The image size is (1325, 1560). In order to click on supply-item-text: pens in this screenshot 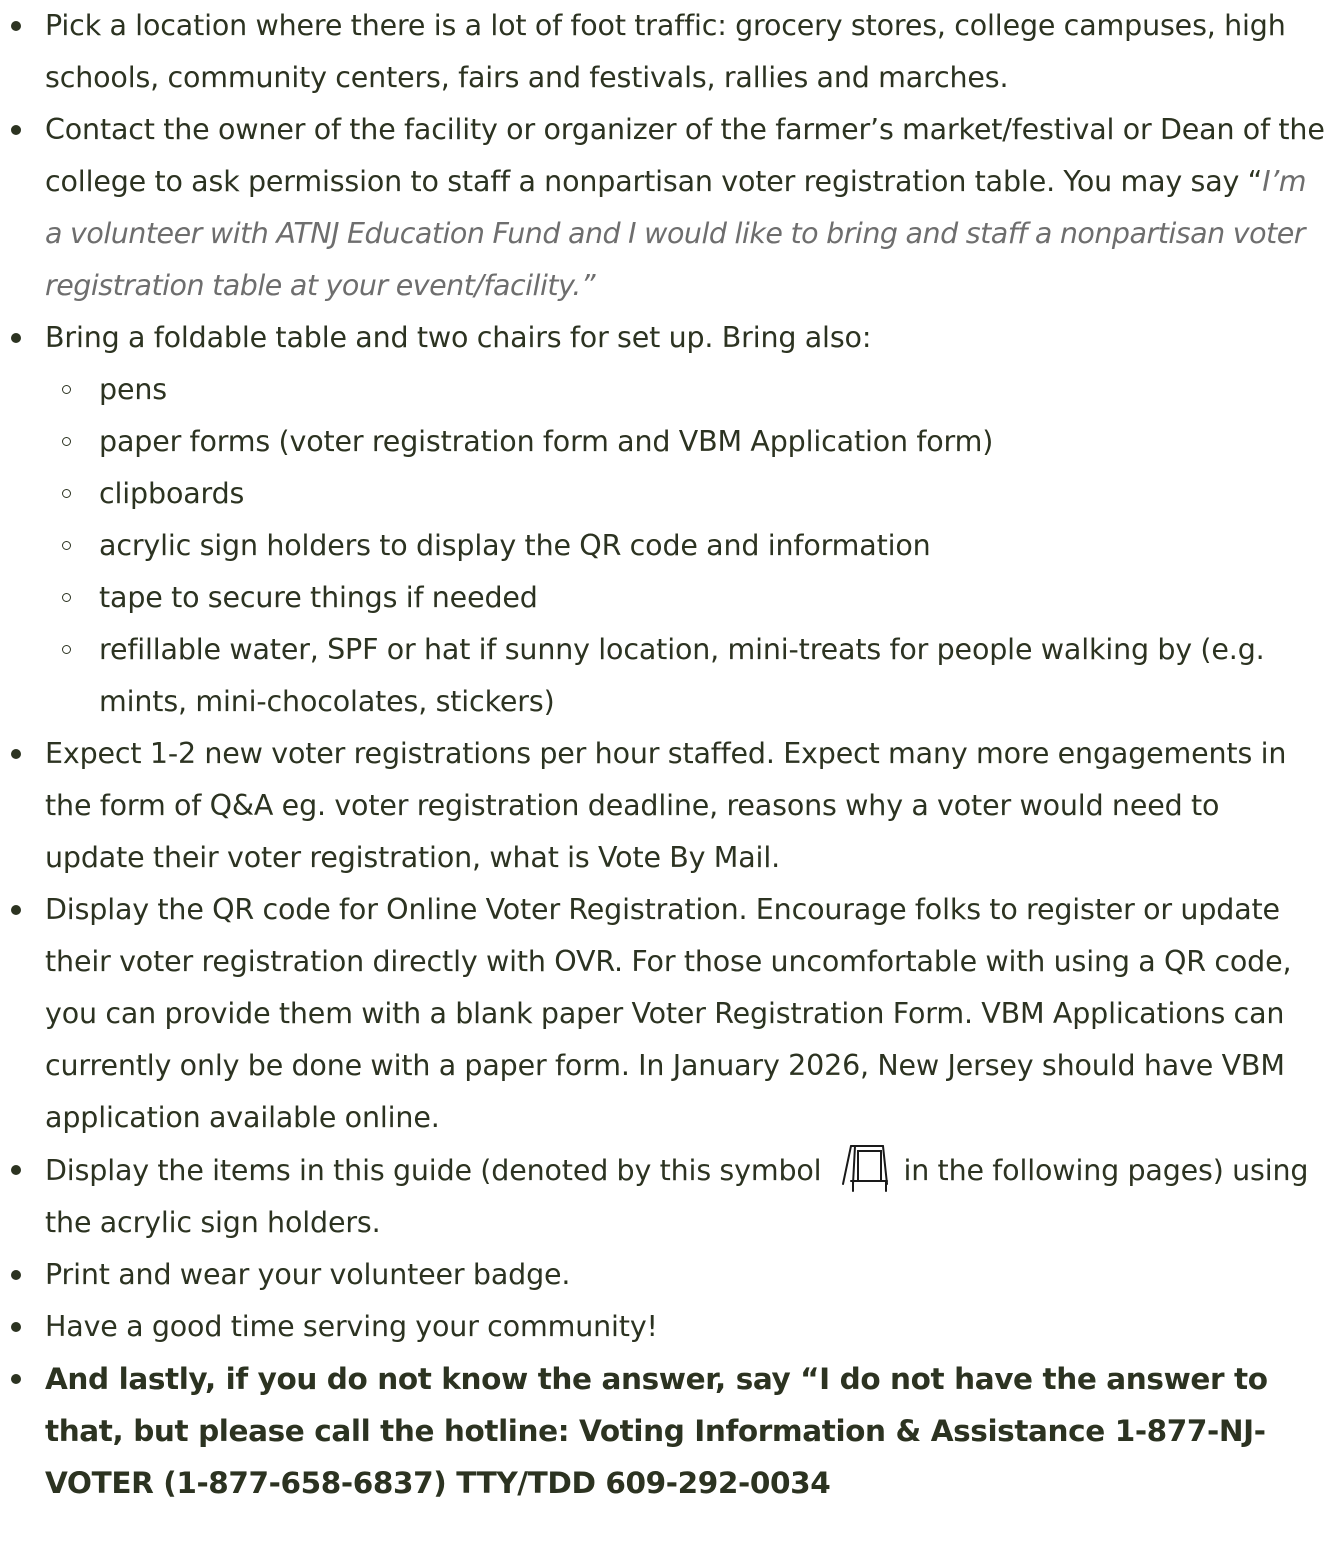, I will do `click(133, 389)`.